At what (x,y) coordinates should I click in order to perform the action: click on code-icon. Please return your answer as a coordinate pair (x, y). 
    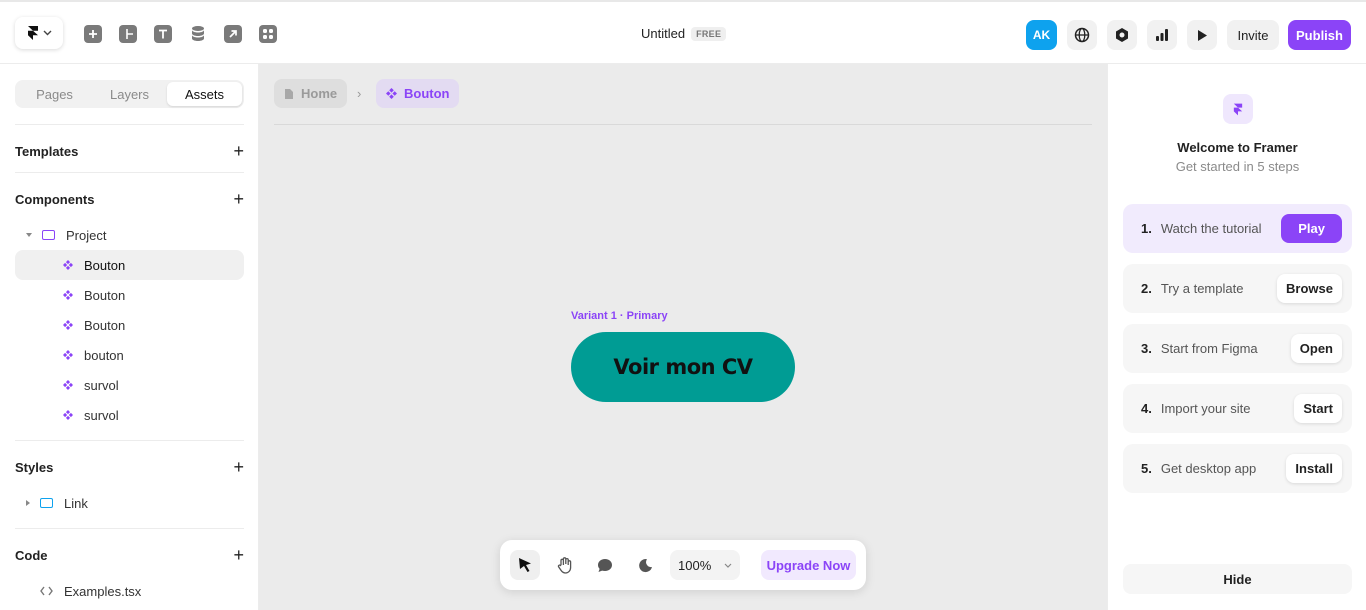
    Looking at the image, I should click on (46, 591).